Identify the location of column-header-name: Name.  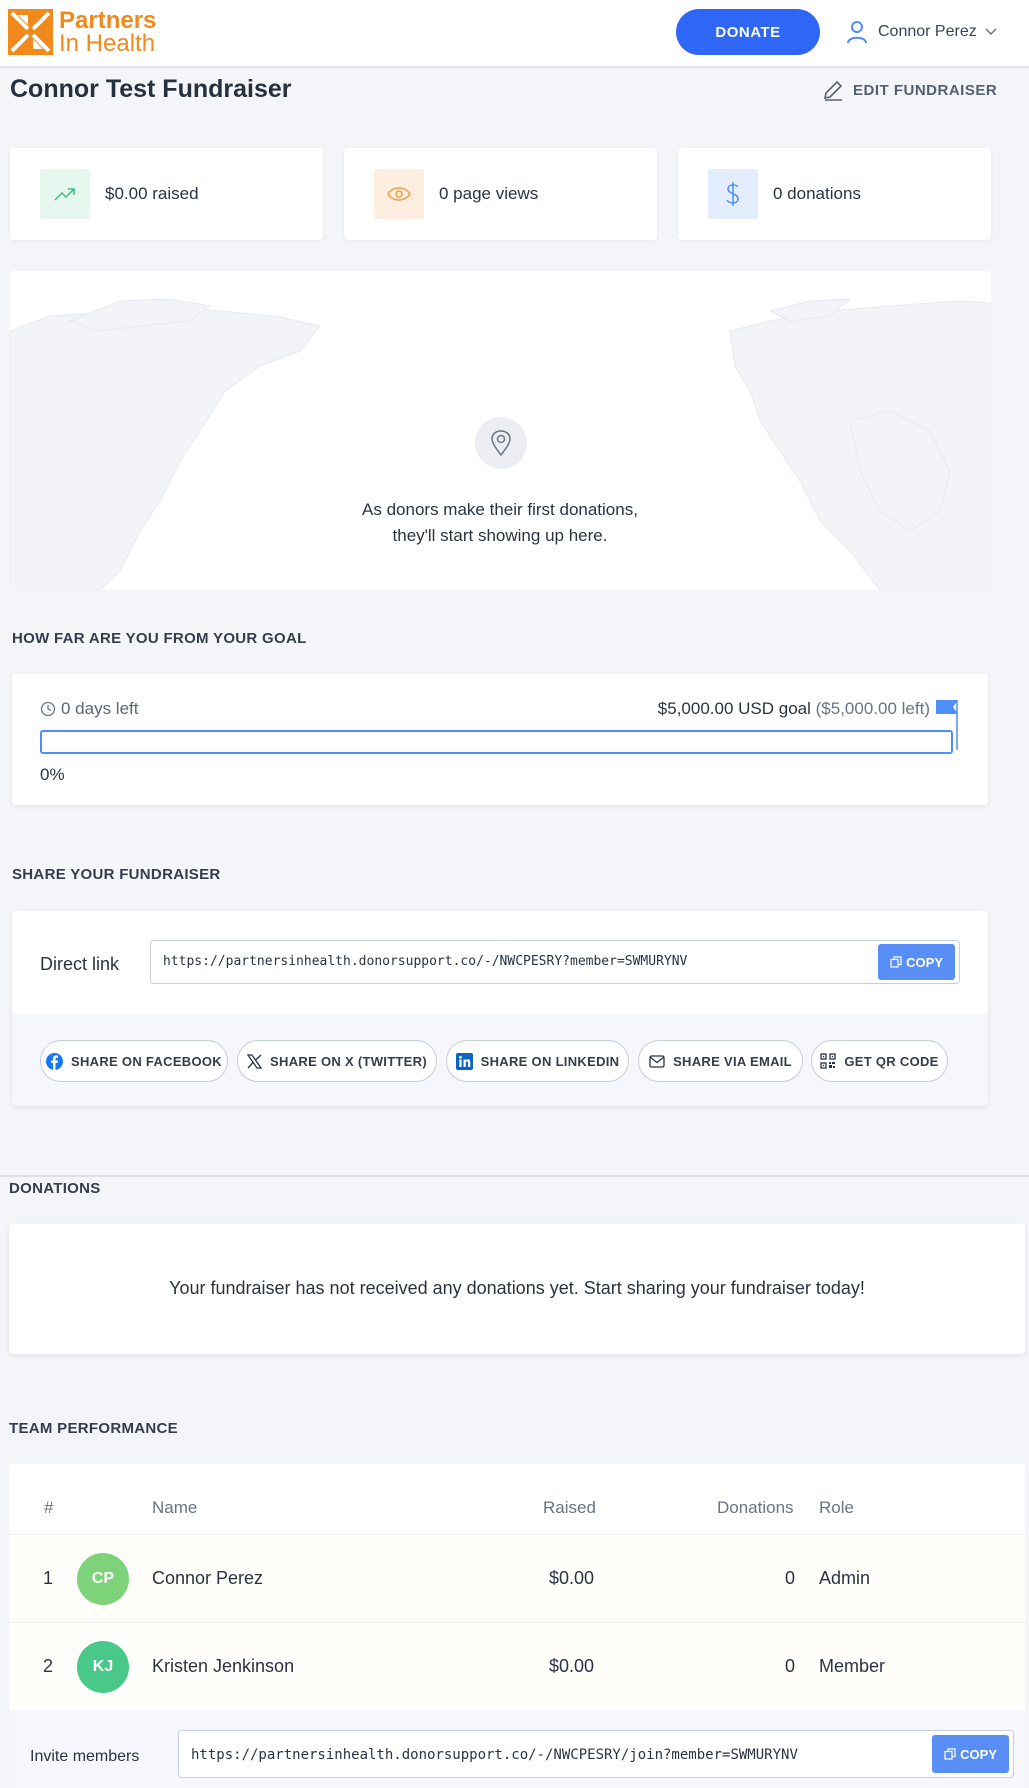
(174, 1508).